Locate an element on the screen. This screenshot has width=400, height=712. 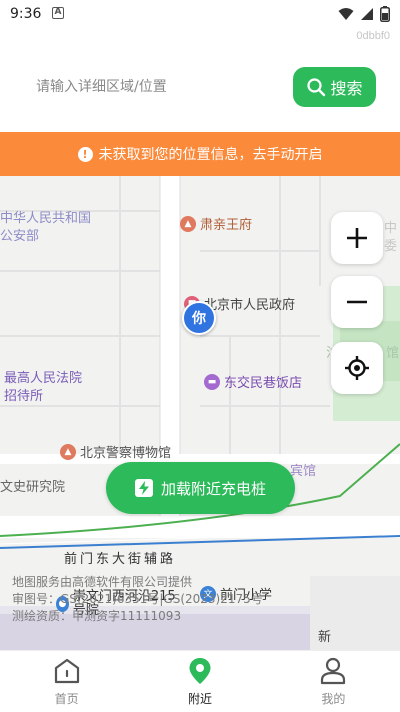
wifi-icon is located at coordinates (346, 14).